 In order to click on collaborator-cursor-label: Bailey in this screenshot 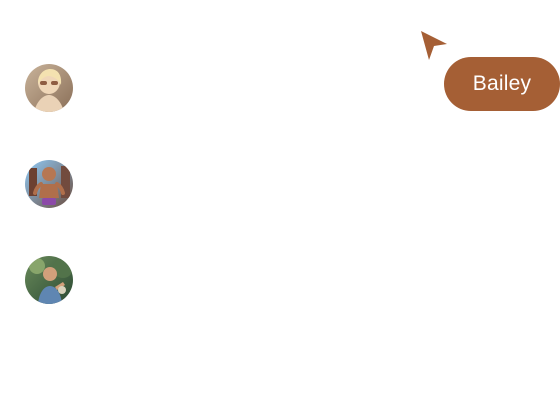, I will do `click(502, 84)`.